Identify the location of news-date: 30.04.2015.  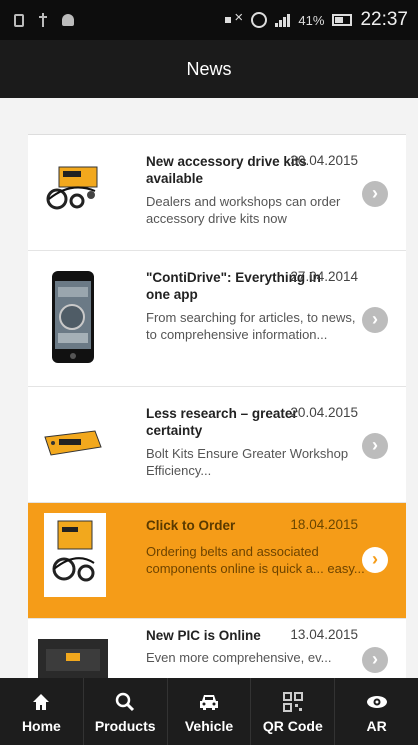
(324, 160).